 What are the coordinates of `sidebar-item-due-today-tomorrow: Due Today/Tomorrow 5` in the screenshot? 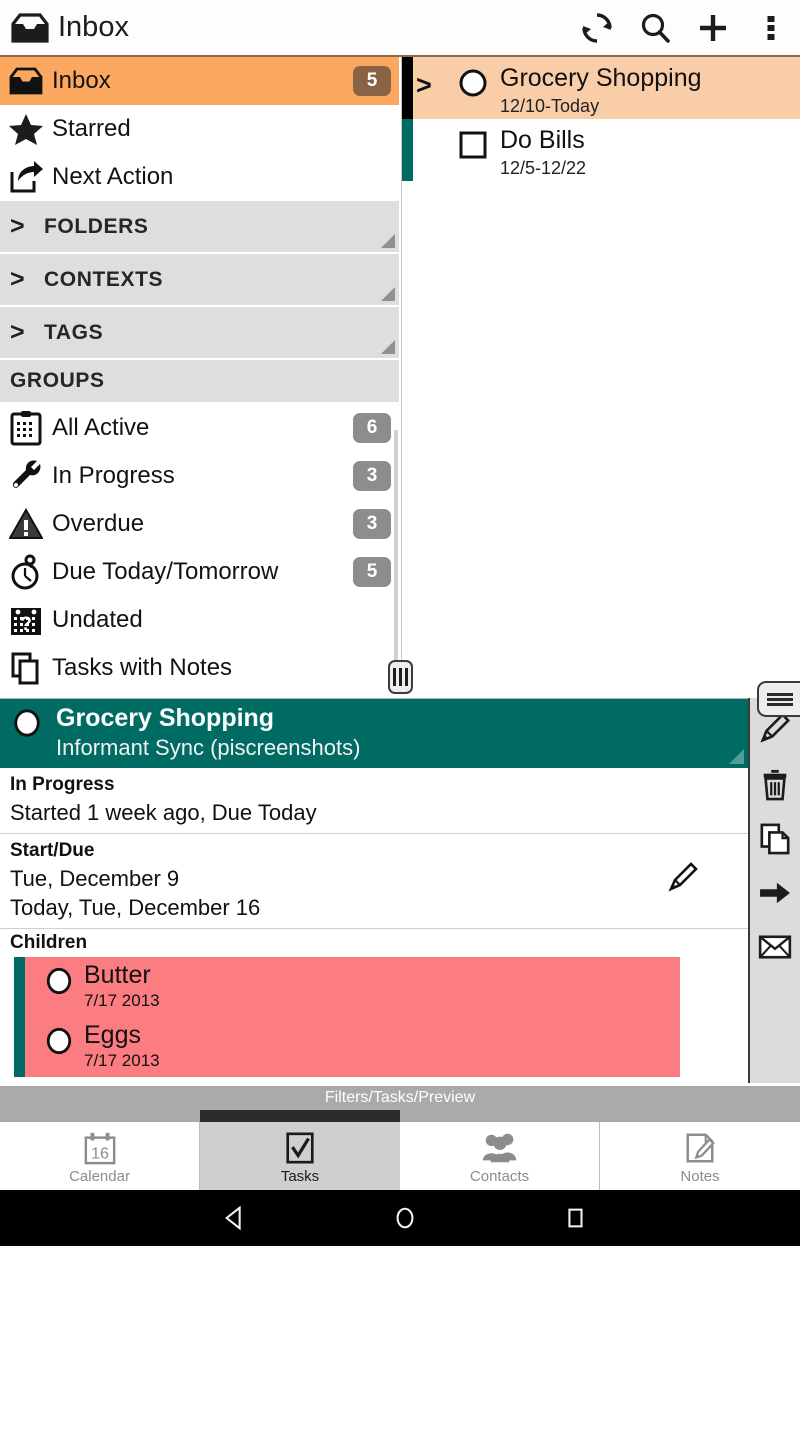 It's located at (199, 572).